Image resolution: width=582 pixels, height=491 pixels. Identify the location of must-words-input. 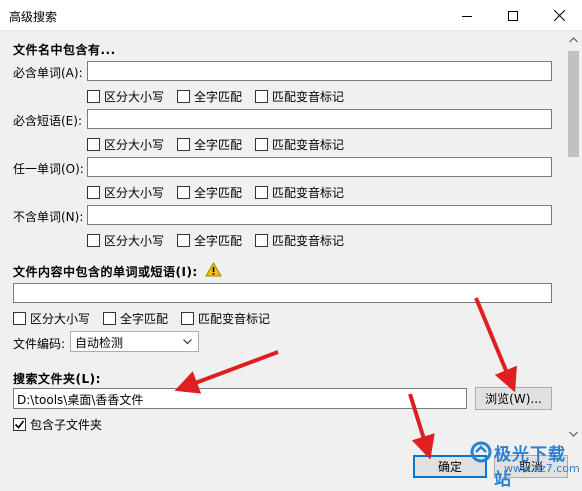
(319, 71).